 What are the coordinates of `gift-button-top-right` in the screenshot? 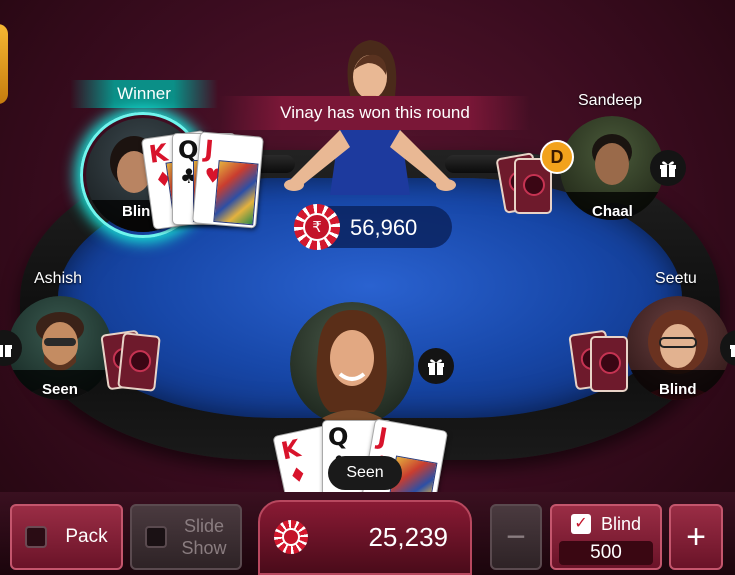 It's located at (668, 168).